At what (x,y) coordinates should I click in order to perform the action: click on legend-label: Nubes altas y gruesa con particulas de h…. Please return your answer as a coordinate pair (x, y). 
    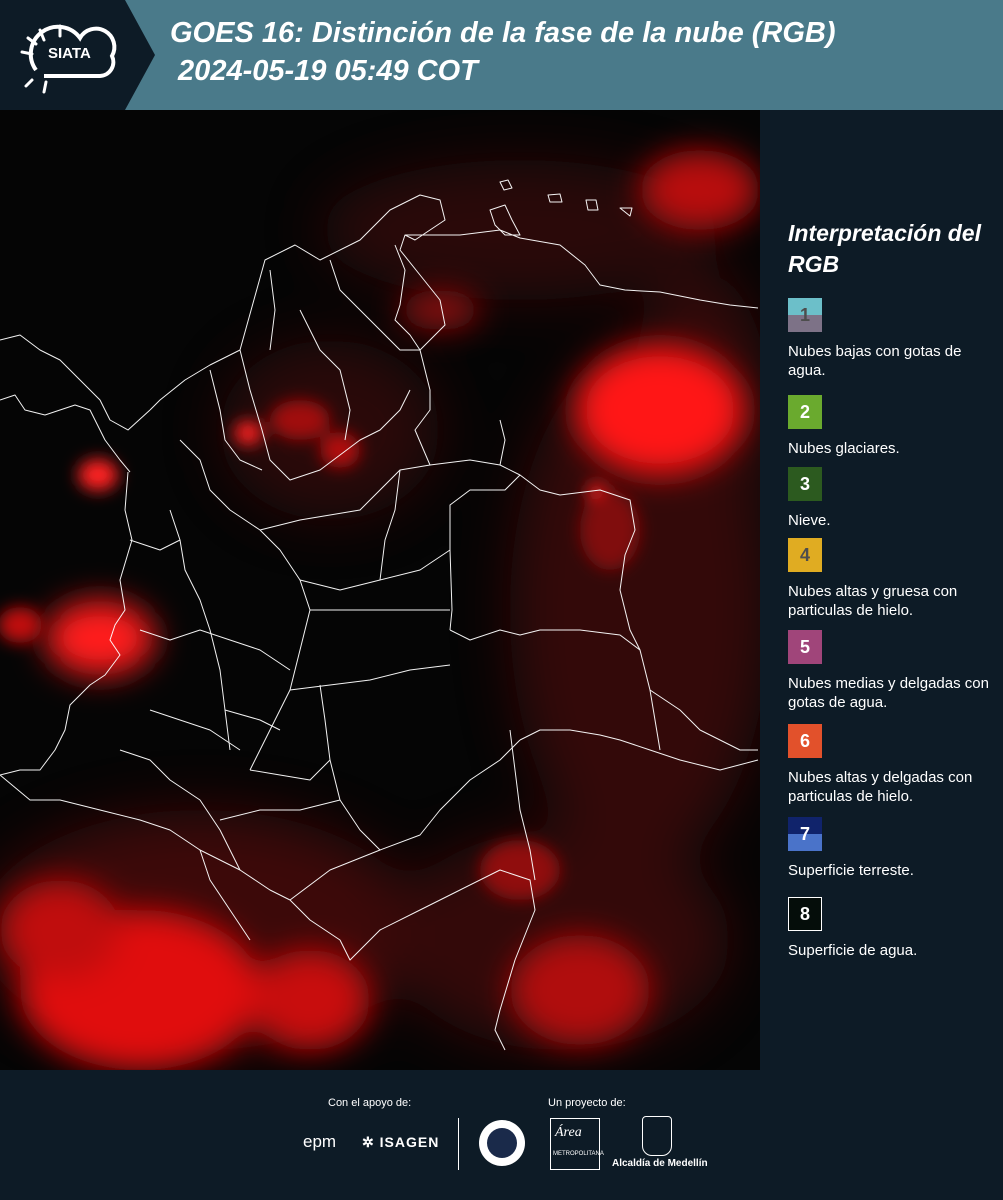
    Looking at the image, I should click on (873, 601).